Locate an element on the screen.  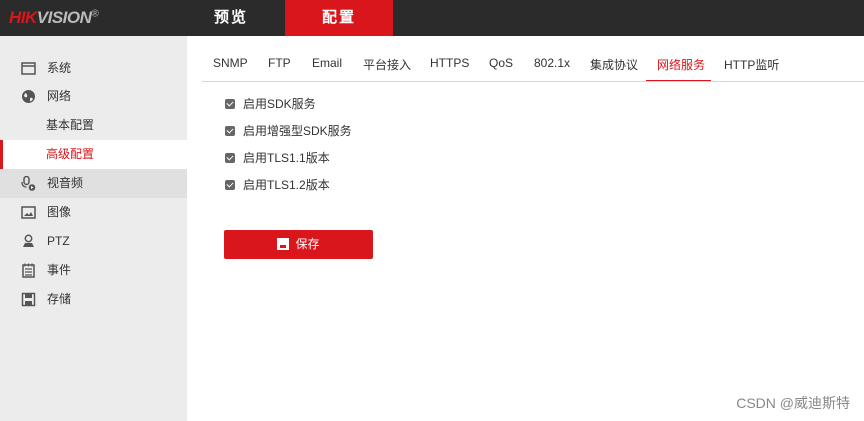
nav-preview: 预览 is located at coordinates (231, 18).